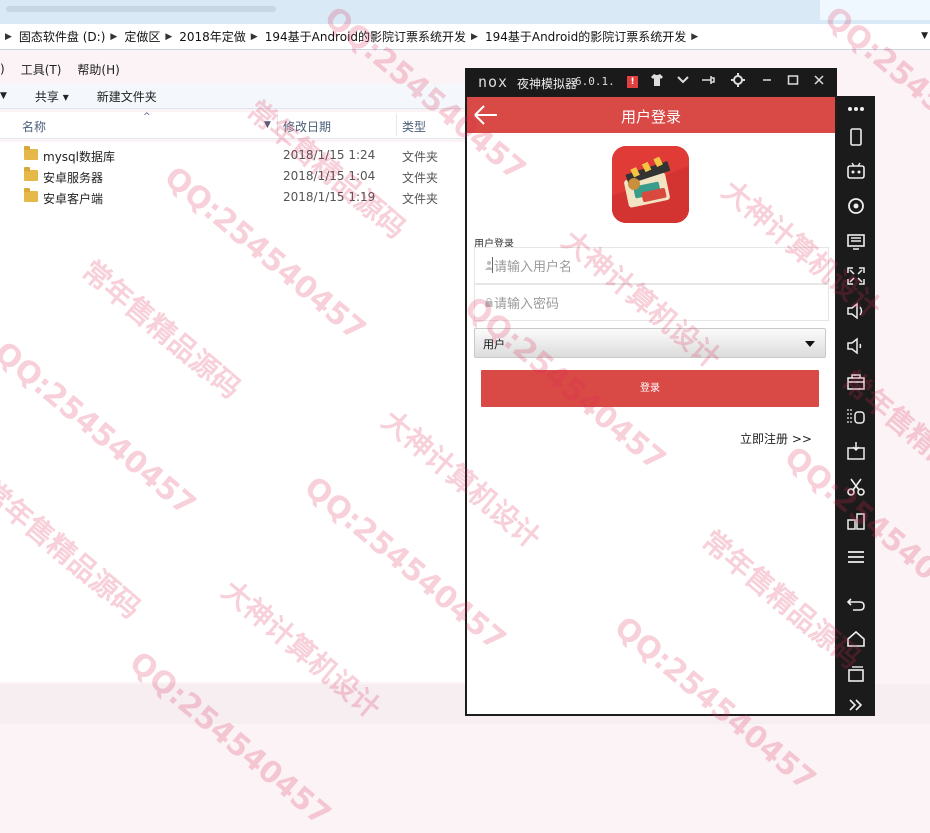 Image resolution: width=930 pixels, height=833 pixels. Describe the element at coordinates (527, 304) in the screenshot. I see `password-placeholder: 请输入密码` at that location.